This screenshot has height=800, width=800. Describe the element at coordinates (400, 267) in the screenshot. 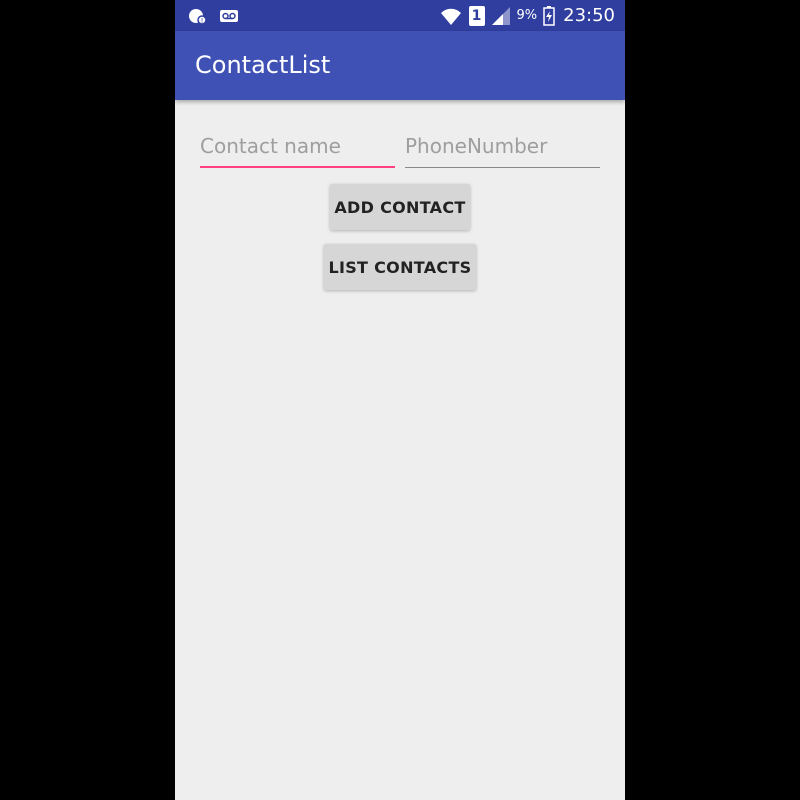

I see `list-contacts-button: LIST CONTACTS` at that location.